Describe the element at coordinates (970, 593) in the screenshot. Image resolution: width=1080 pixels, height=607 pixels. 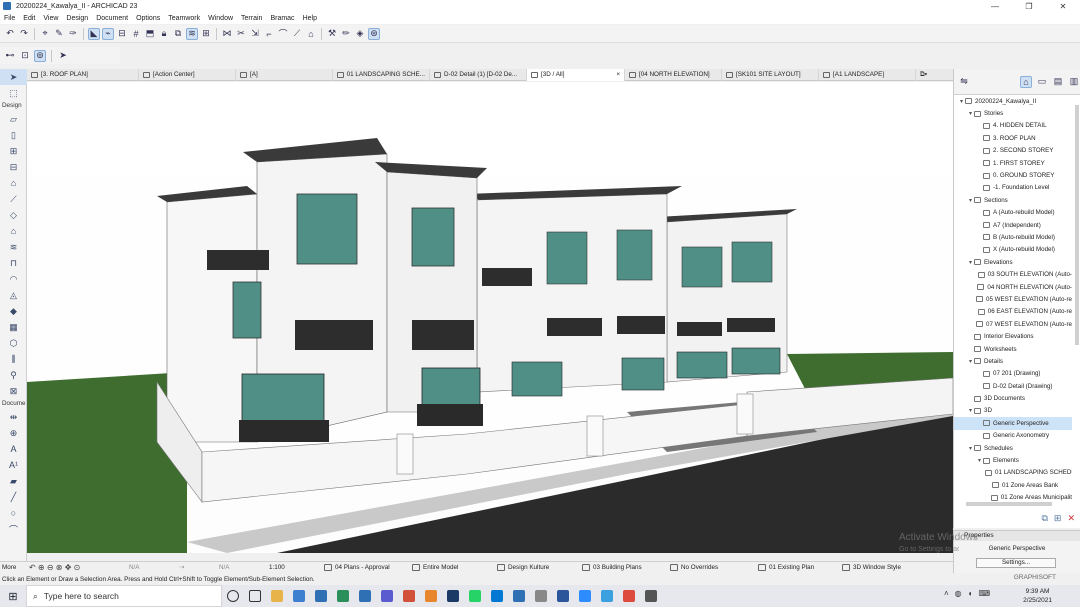
I see `speaker-icon: ◖` at that location.